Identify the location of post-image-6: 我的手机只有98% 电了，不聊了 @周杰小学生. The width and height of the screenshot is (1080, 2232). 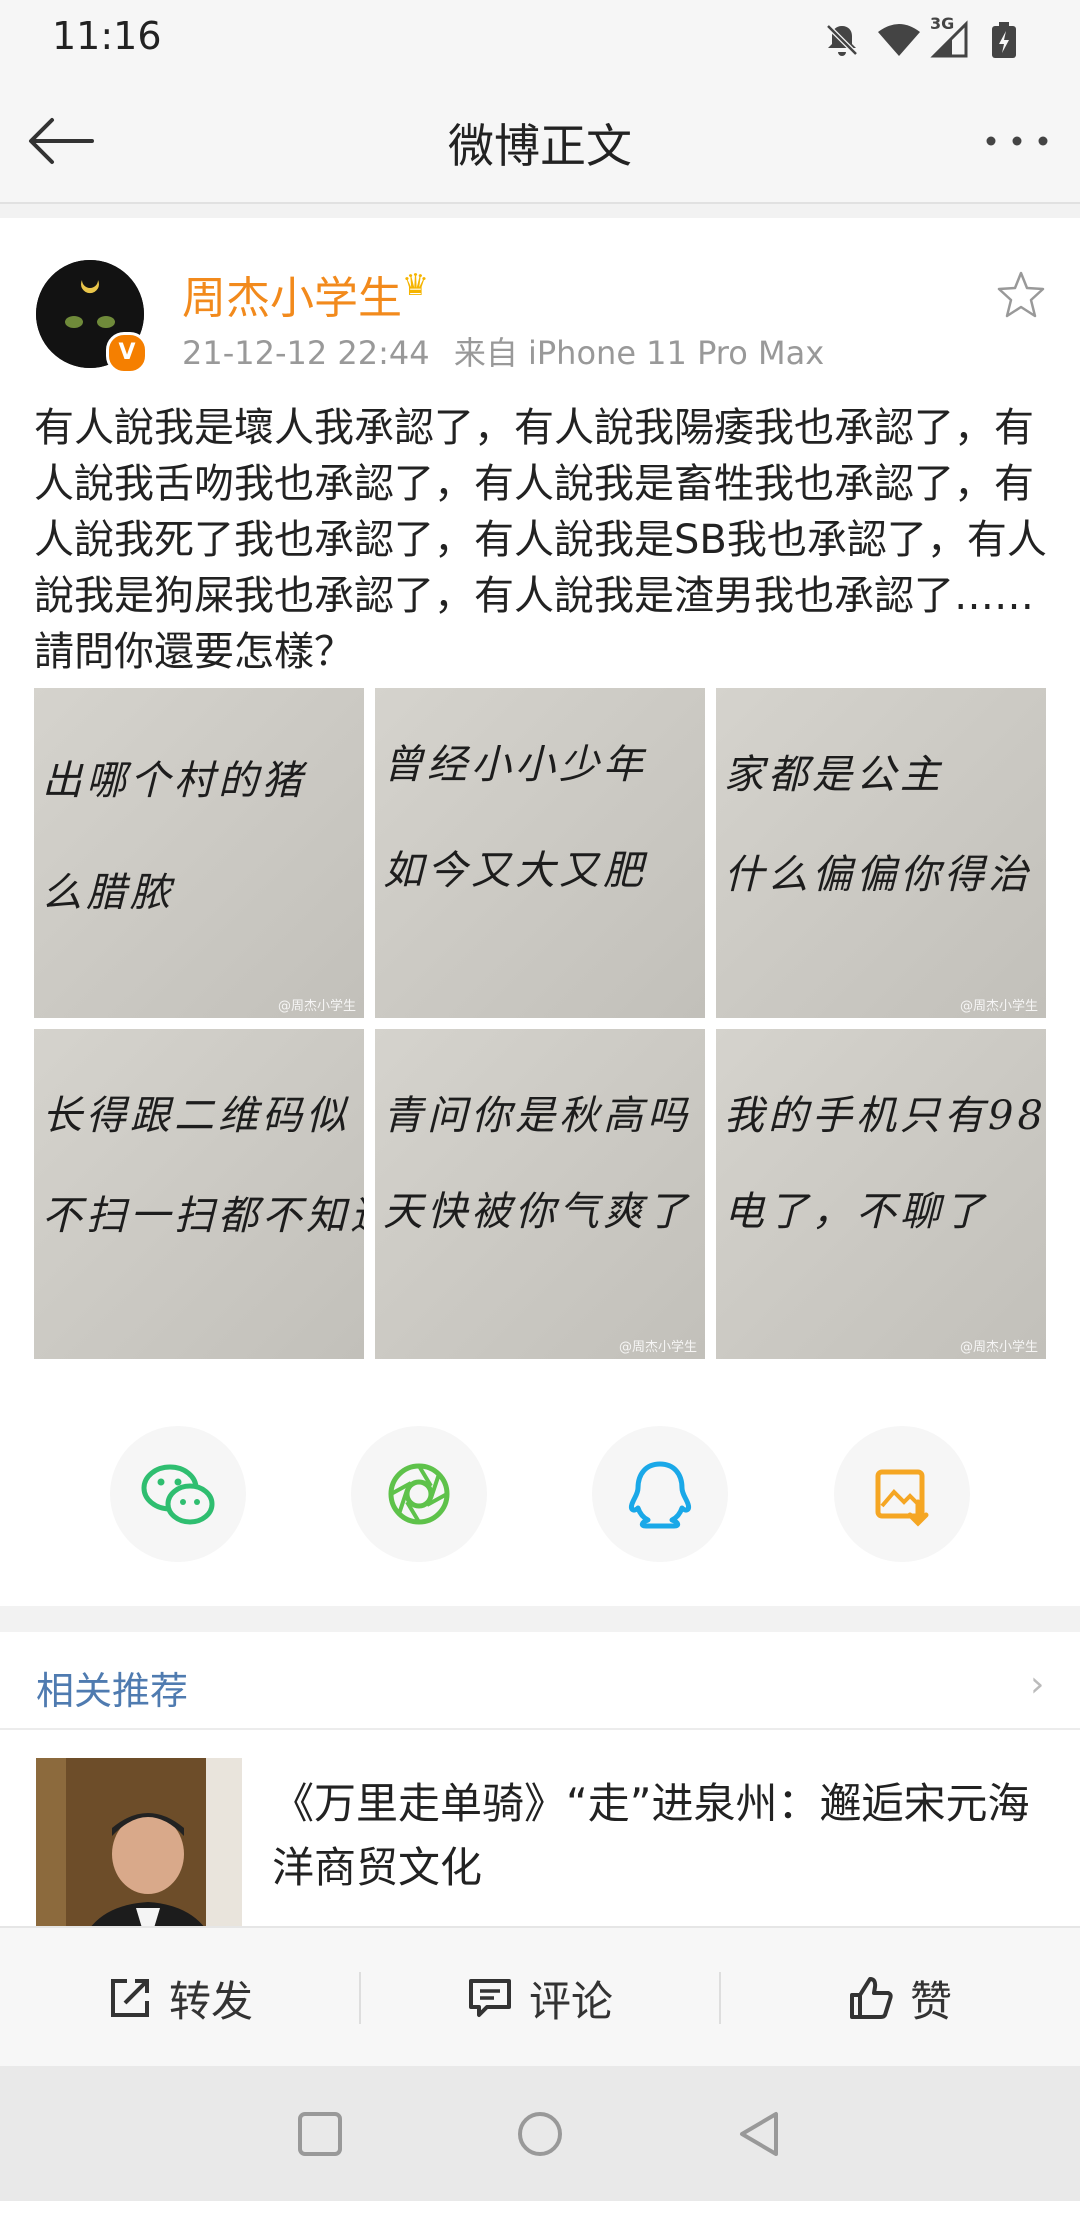
(881, 1194).